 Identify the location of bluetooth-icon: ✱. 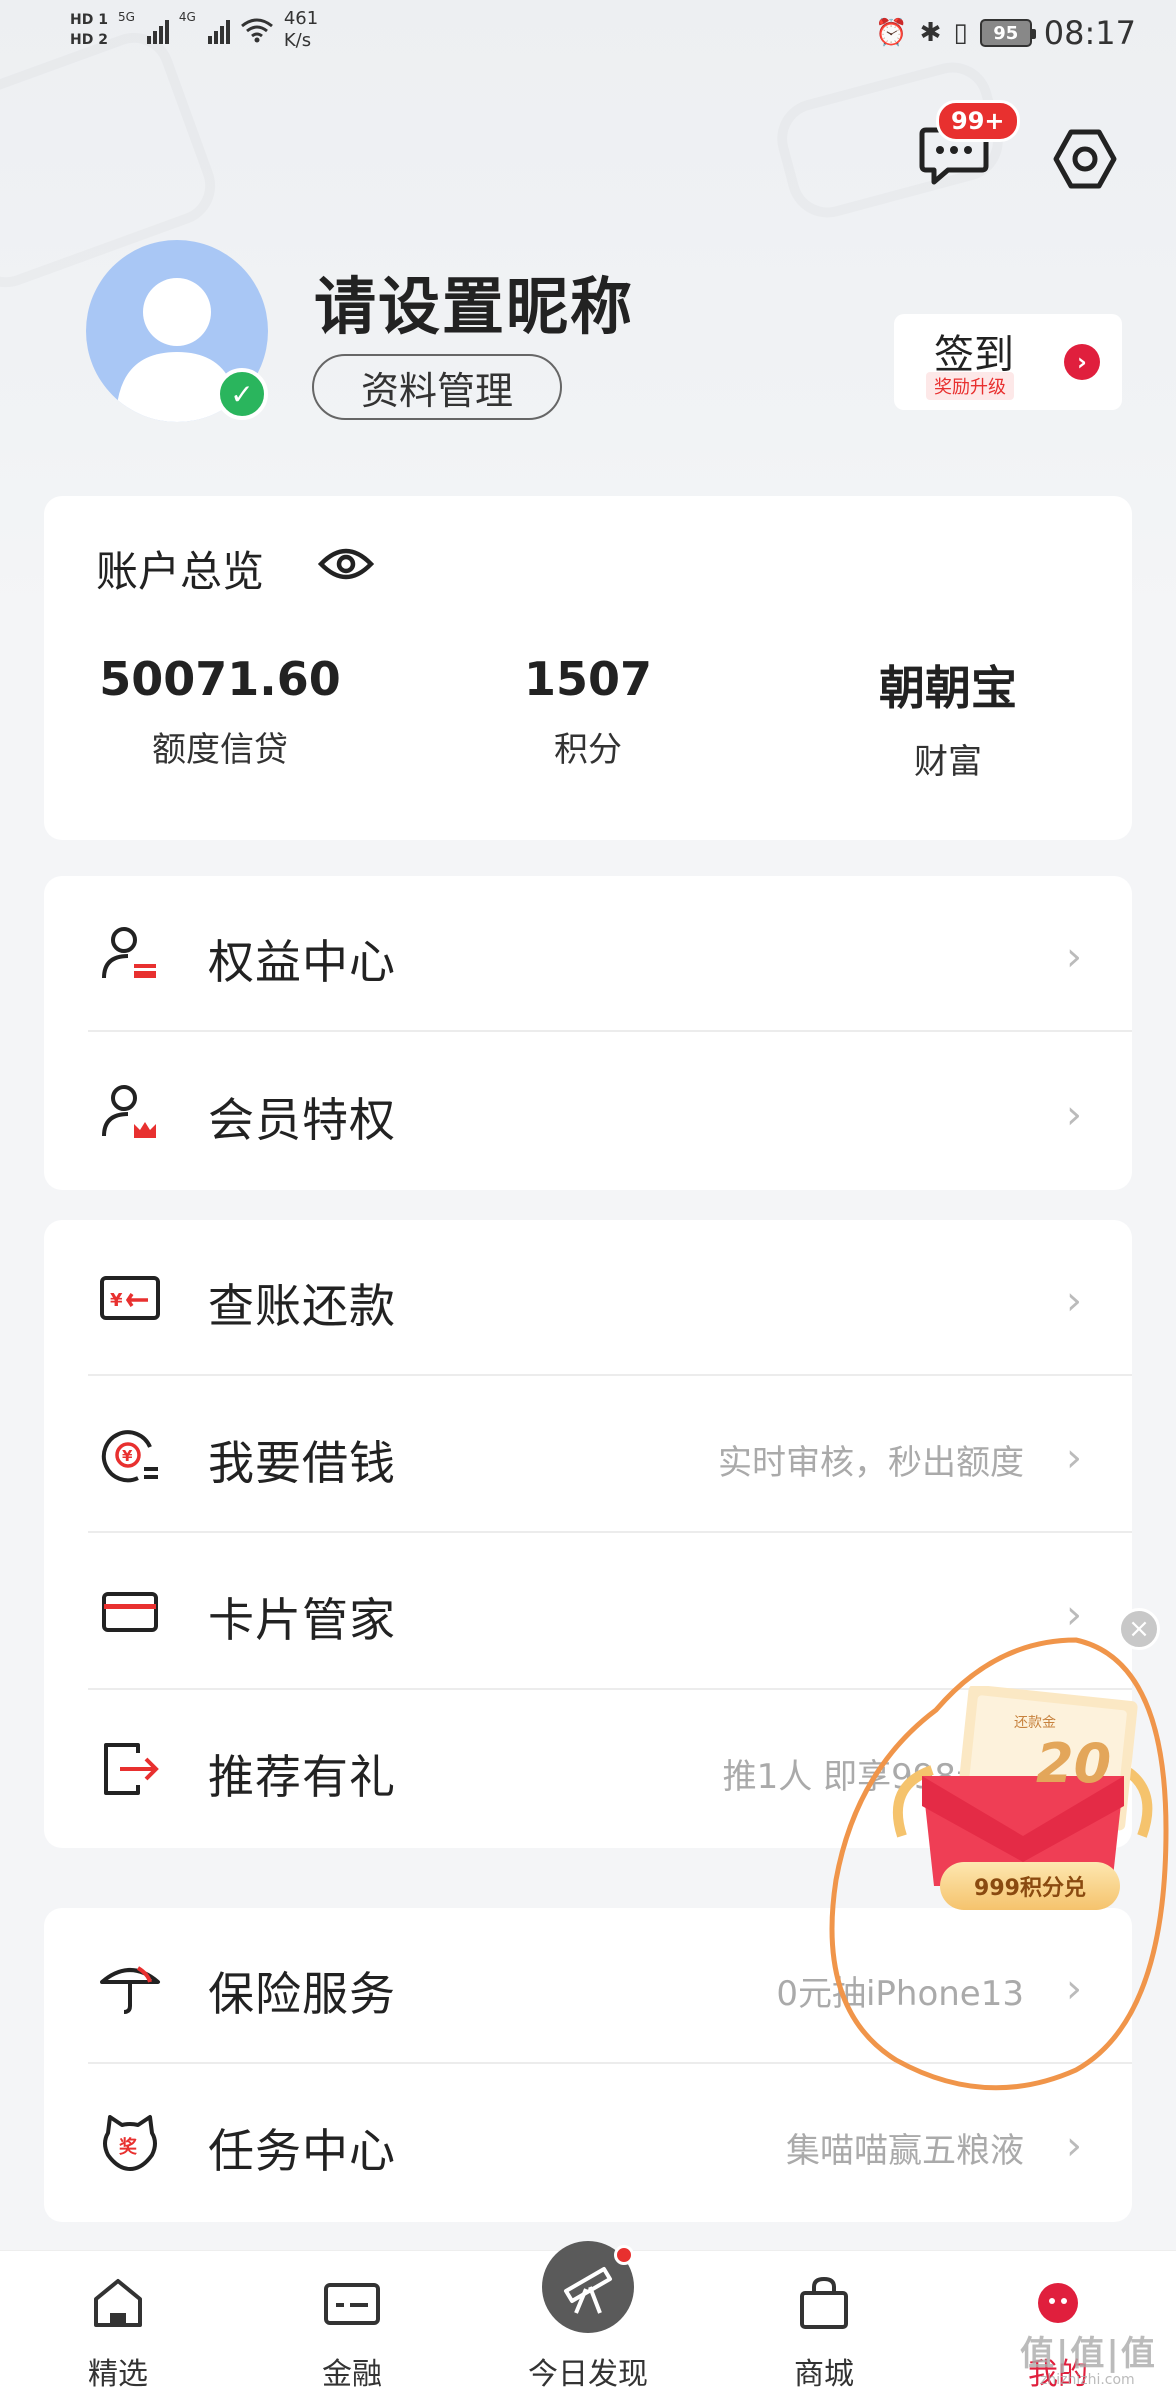
(930, 33).